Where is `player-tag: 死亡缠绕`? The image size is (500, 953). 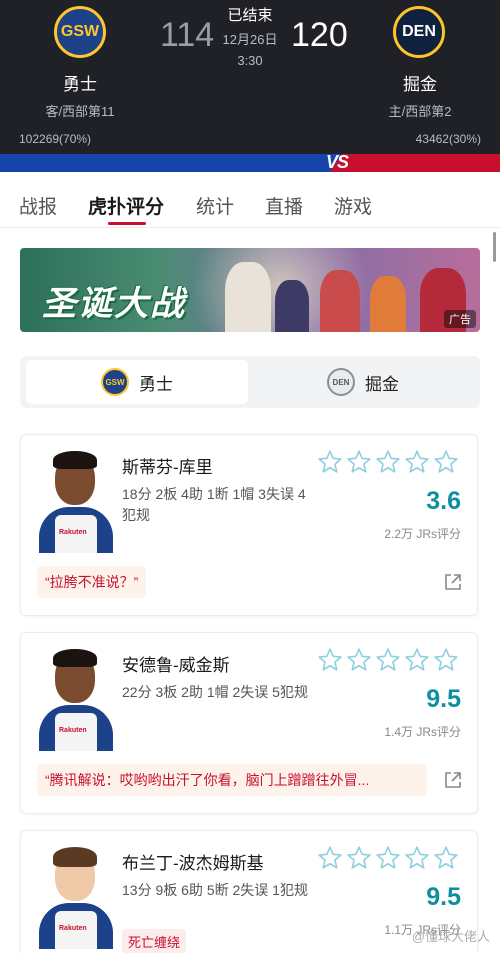 player-tag: 死亡缠绕 is located at coordinates (154, 941).